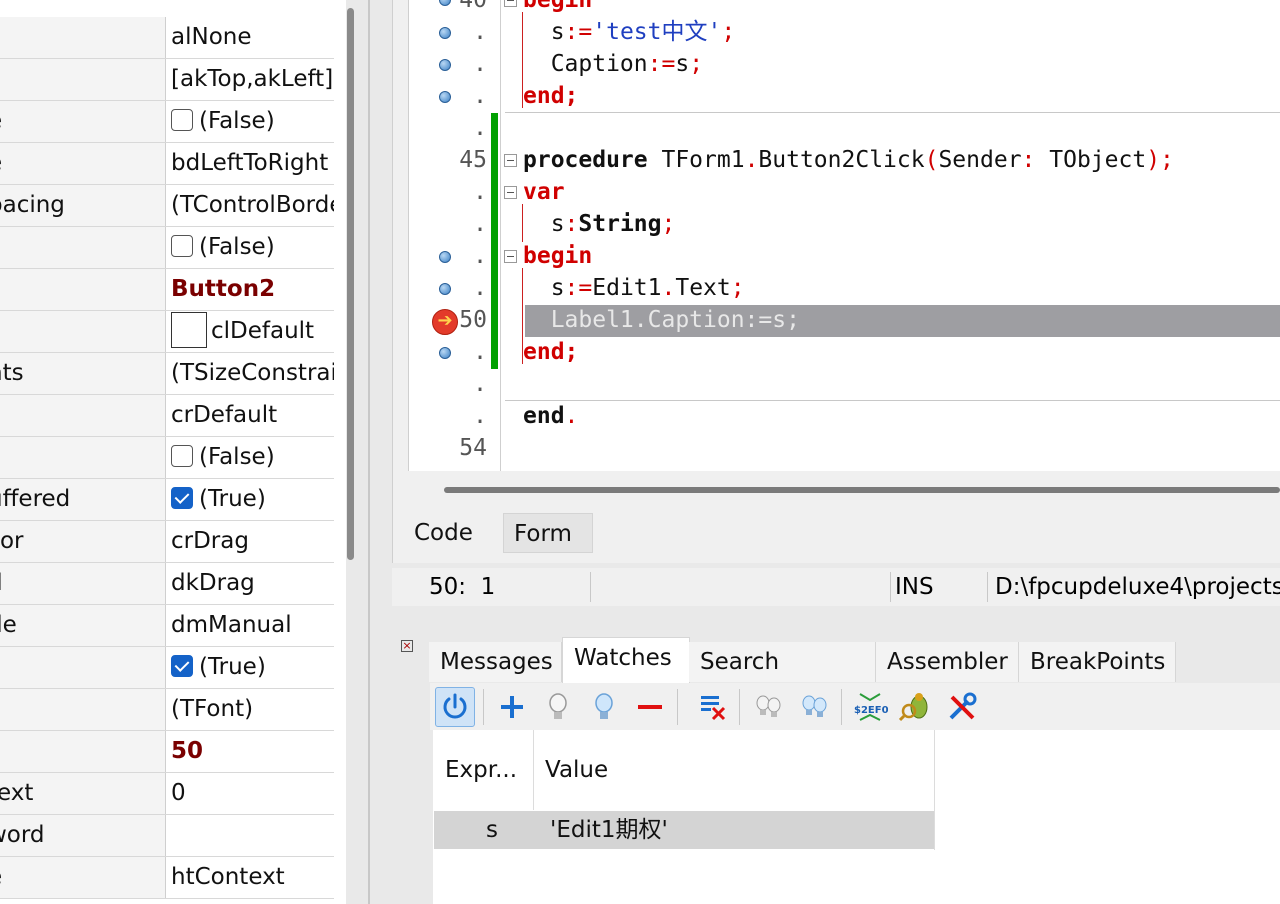 The width and height of the screenshot is (1280, 904). What do you see at coordinates (548, 533) in the screenshot?
I see `tab-form: Form` at bounding box center [548, 533].